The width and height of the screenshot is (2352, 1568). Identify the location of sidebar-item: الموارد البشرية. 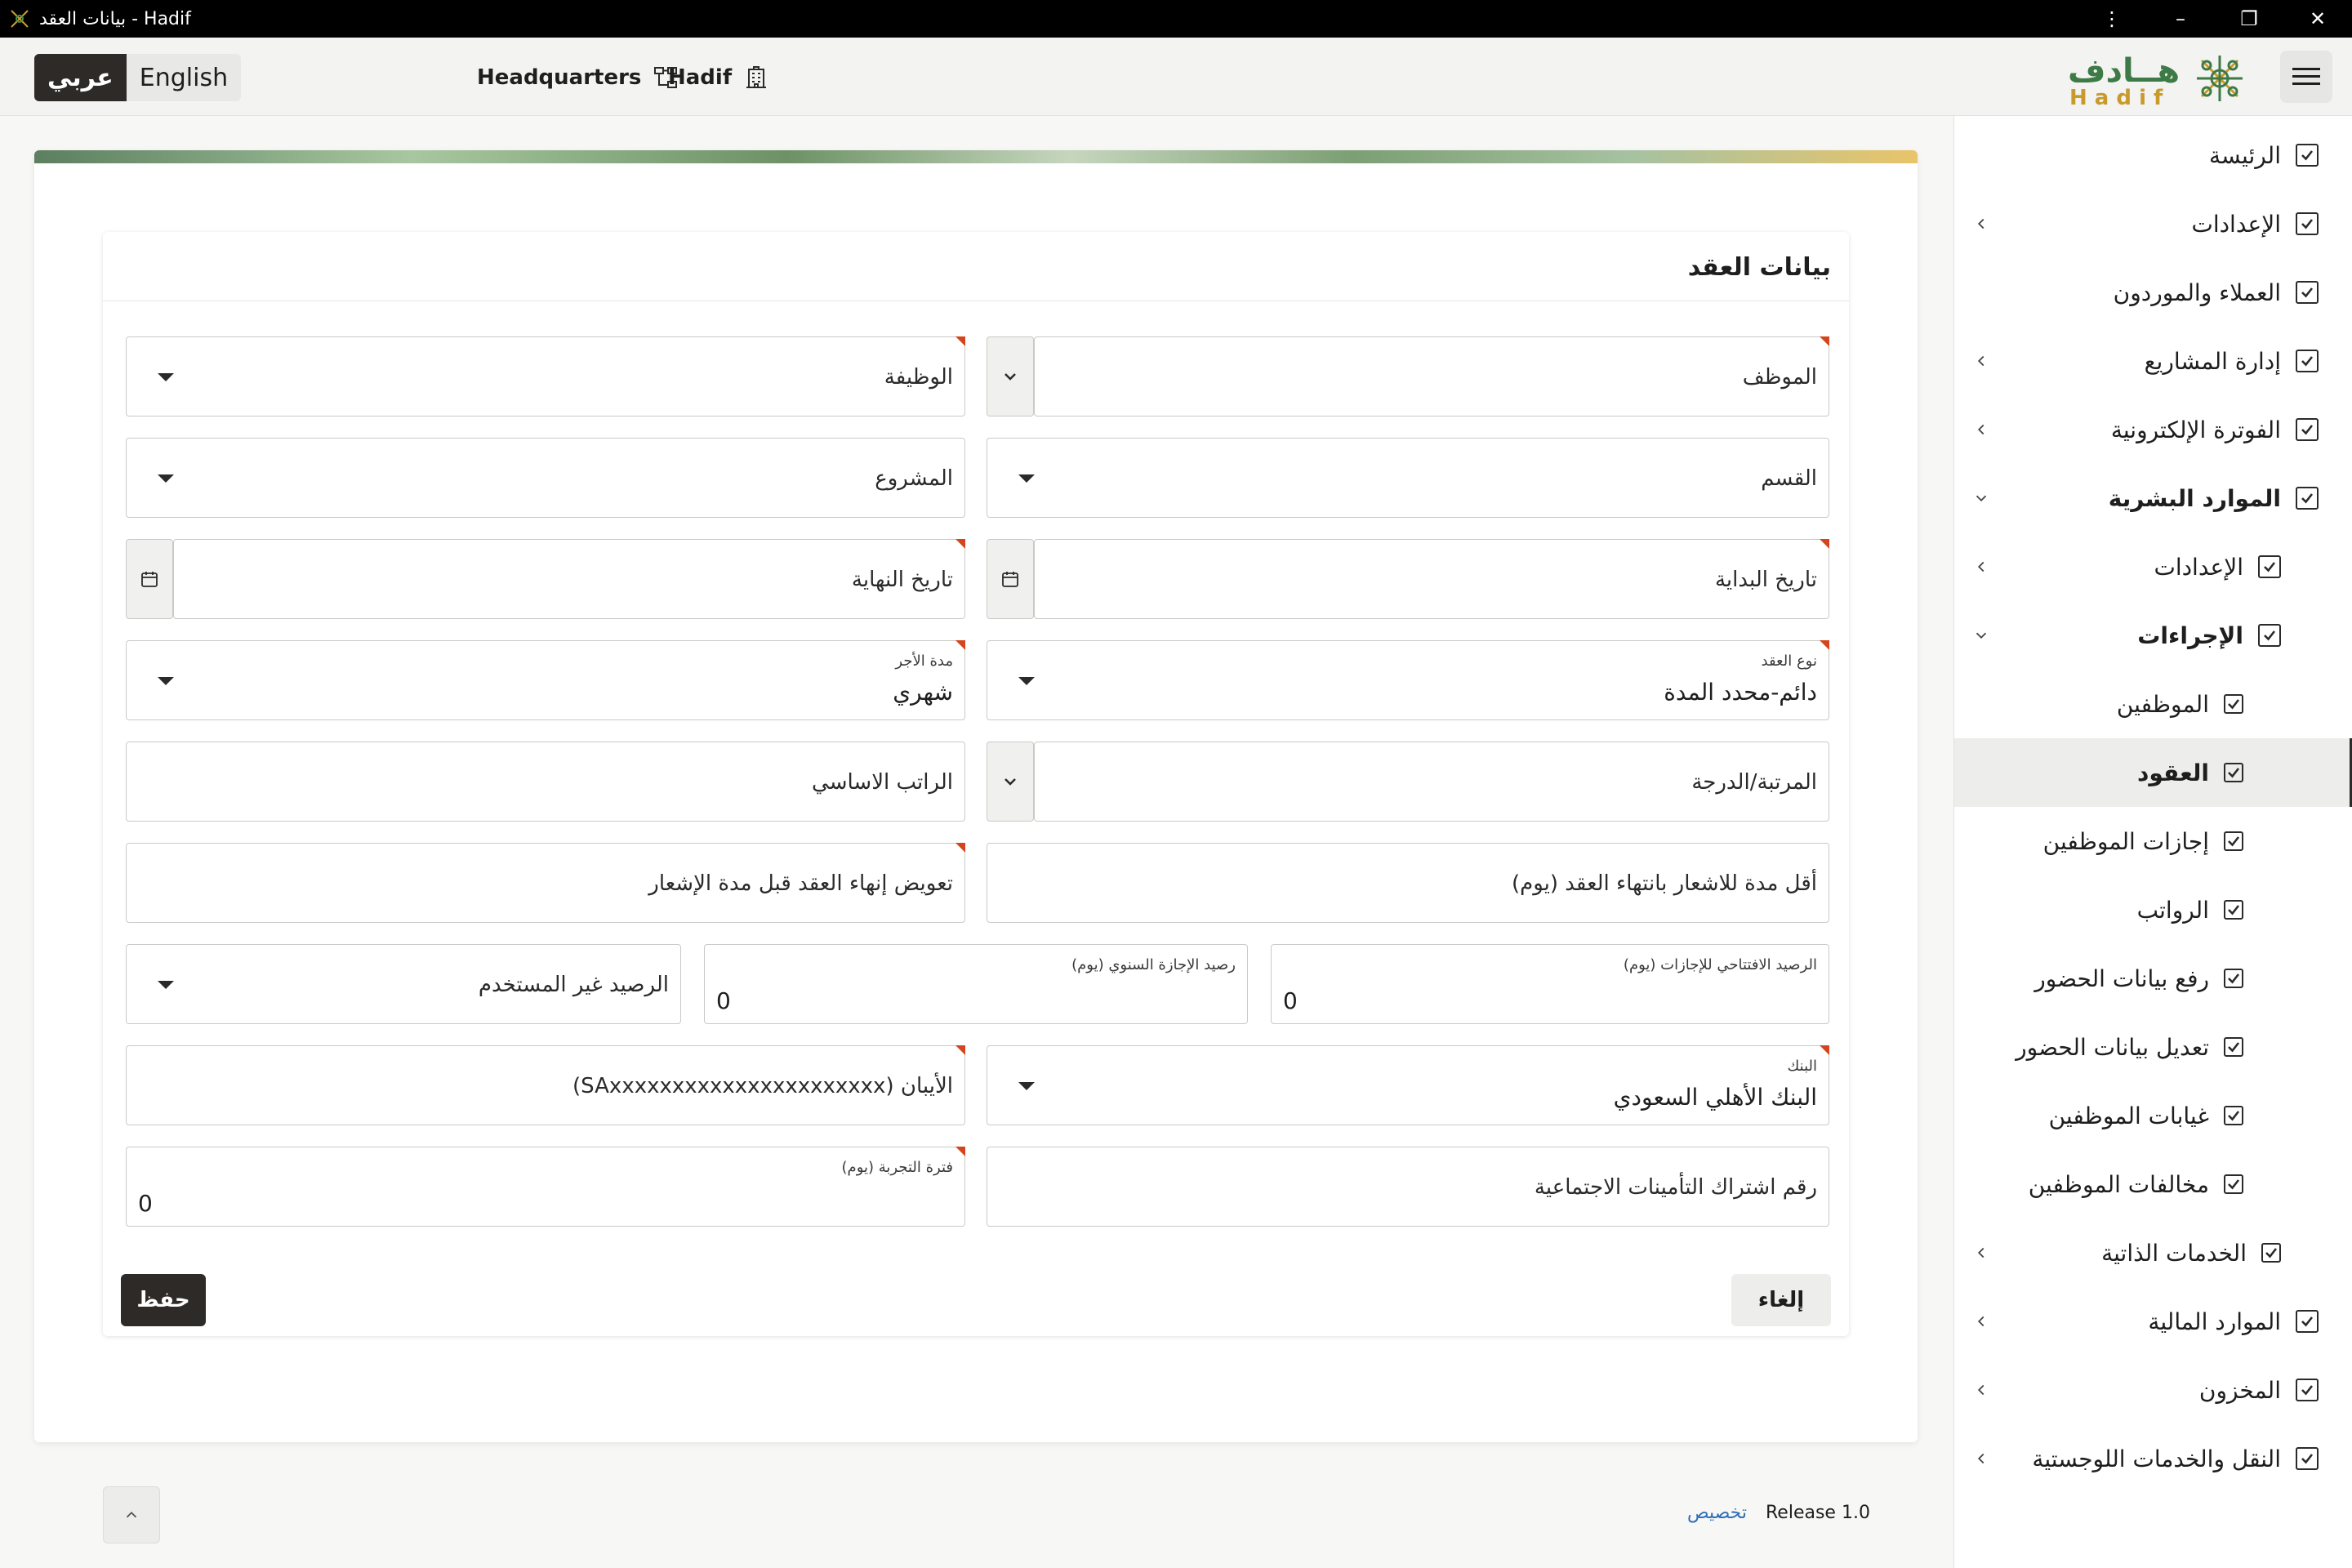
(2153, 498).